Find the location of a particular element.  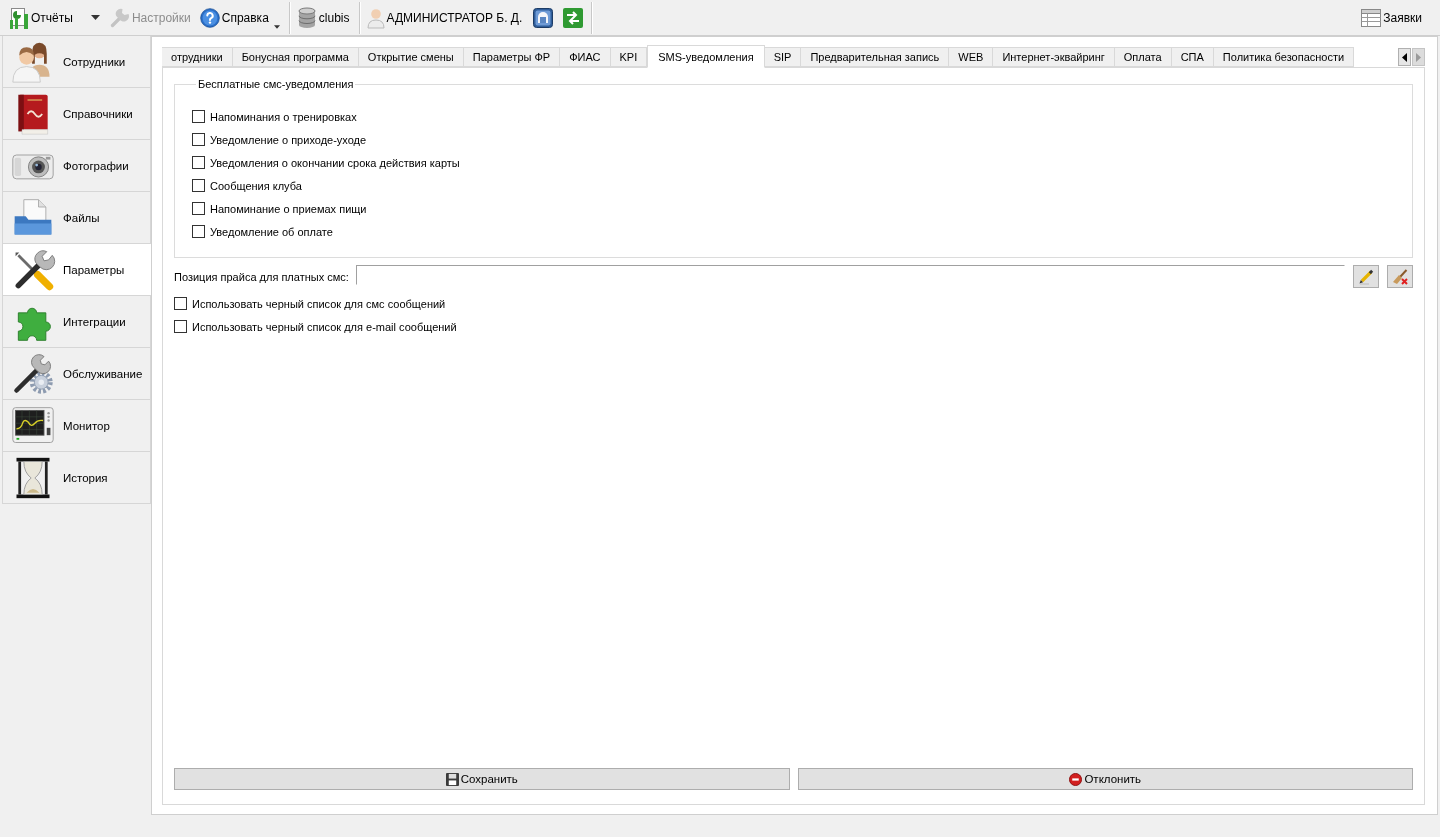

checkbox-label: Уведомление о приходе-уходе is located at coordinates (288, 139).